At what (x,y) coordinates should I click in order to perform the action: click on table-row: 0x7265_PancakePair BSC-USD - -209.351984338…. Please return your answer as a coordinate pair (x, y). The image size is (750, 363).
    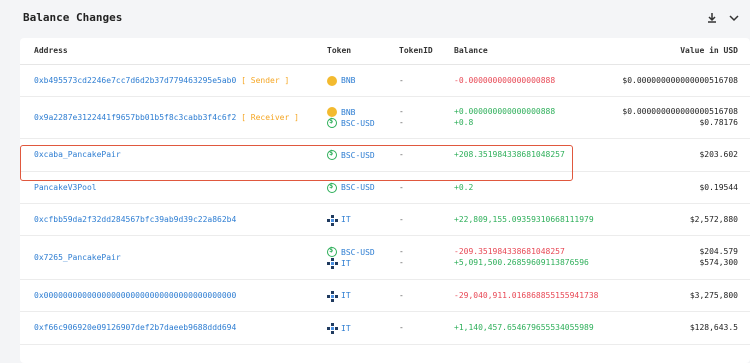
    Looking at the image, I should click on (385, 258).